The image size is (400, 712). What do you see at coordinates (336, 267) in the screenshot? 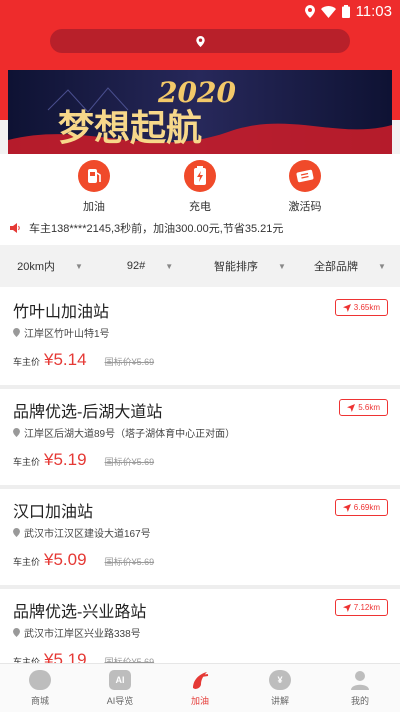
I see `filter-label: 全部品牌` at bounding box center [336, 267].